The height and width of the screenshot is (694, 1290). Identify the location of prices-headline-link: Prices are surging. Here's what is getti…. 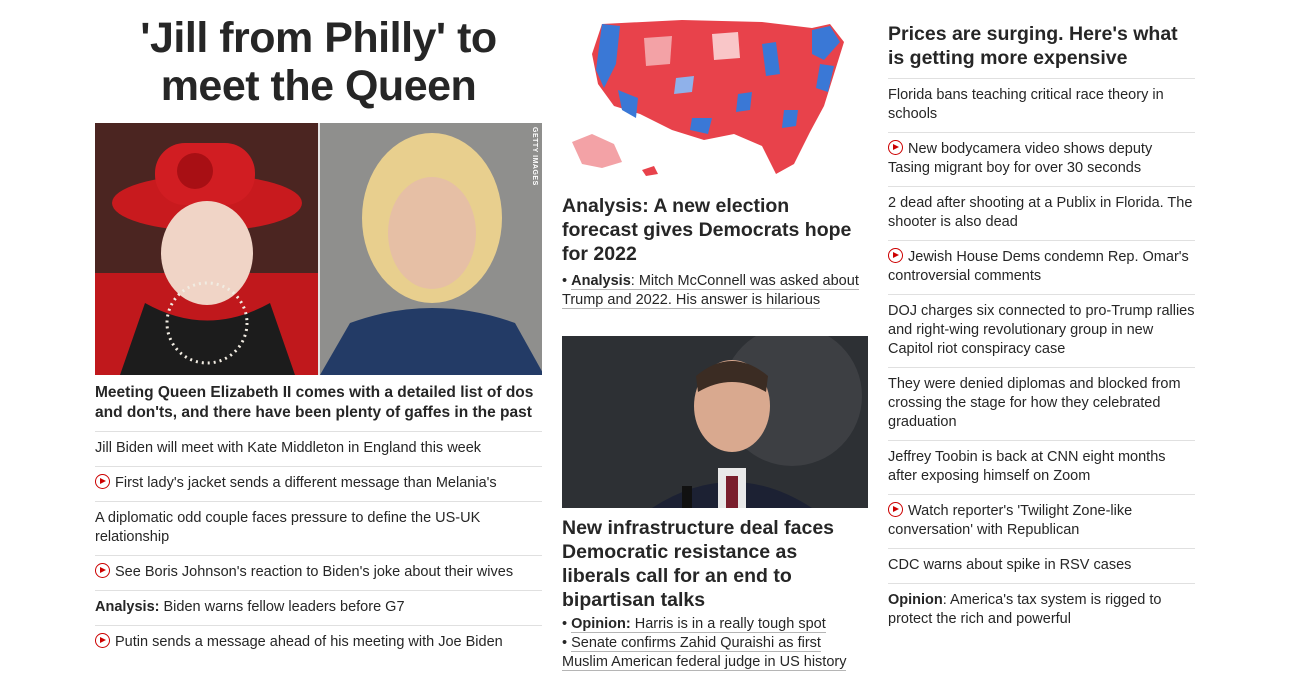
(1041, 50).